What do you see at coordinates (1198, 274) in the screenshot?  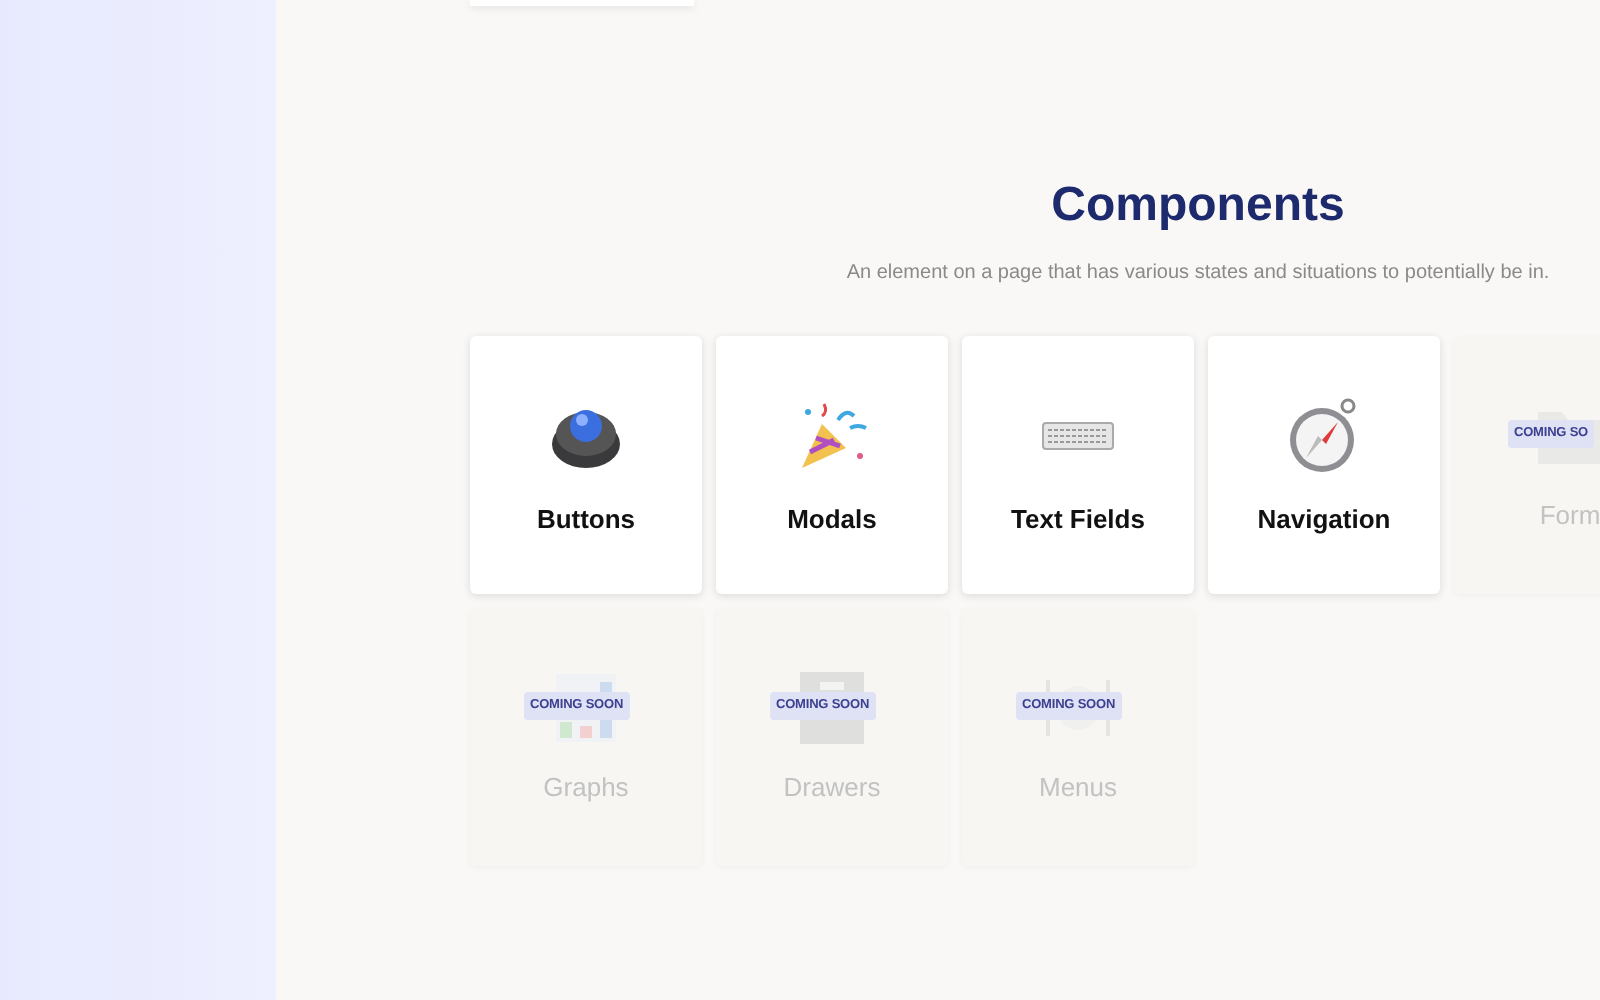 I see `section-subtitle: An element on a page that has various states and situations to potentially be in.` at bounding box center [1198, 274].